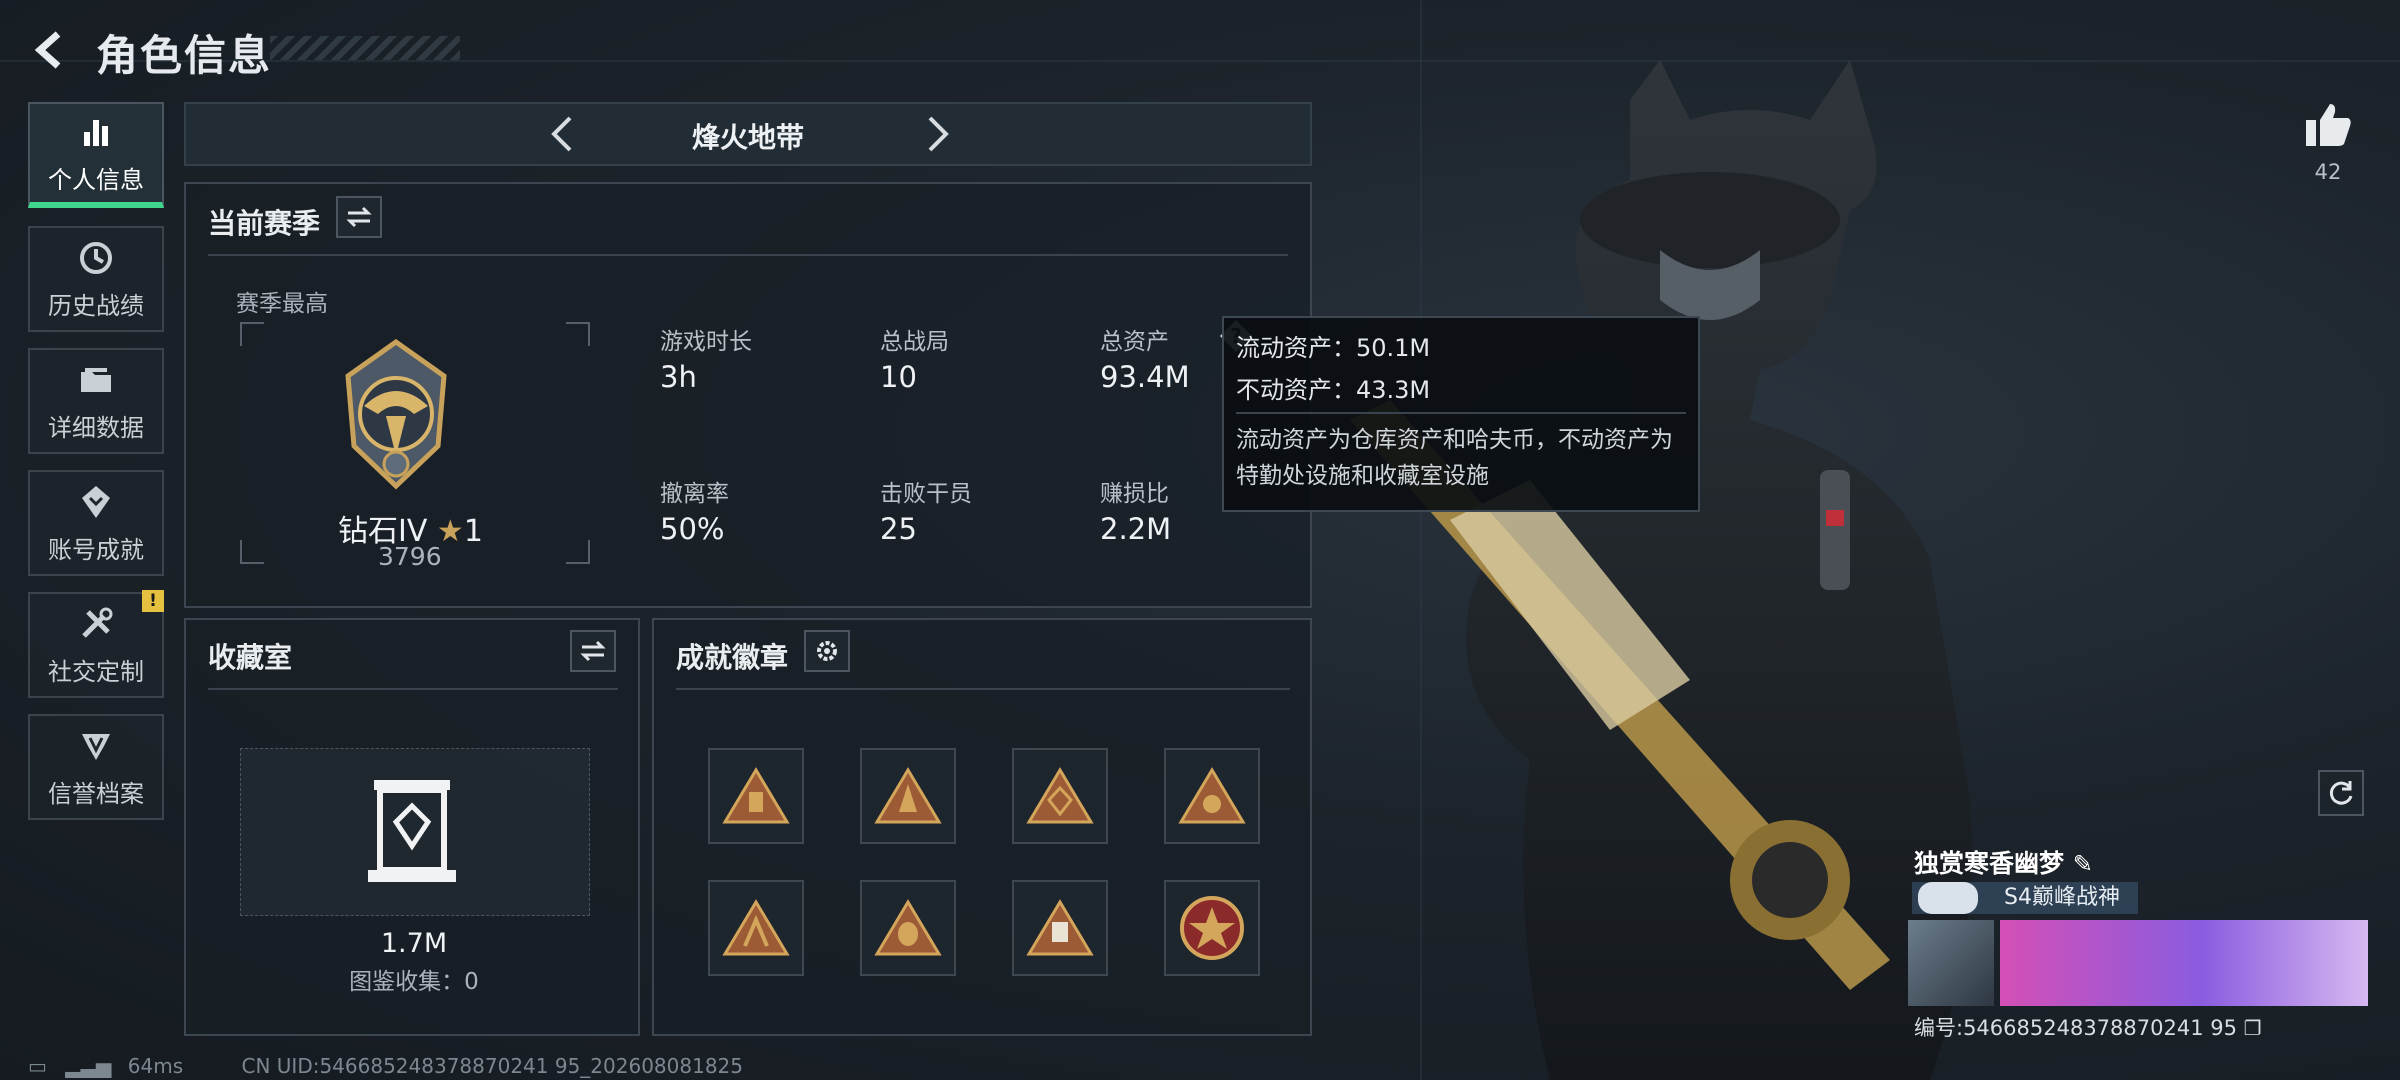 This screenshot has height=1080, width=2400. I want to click on round-badge-icon, so click(1212, 928).